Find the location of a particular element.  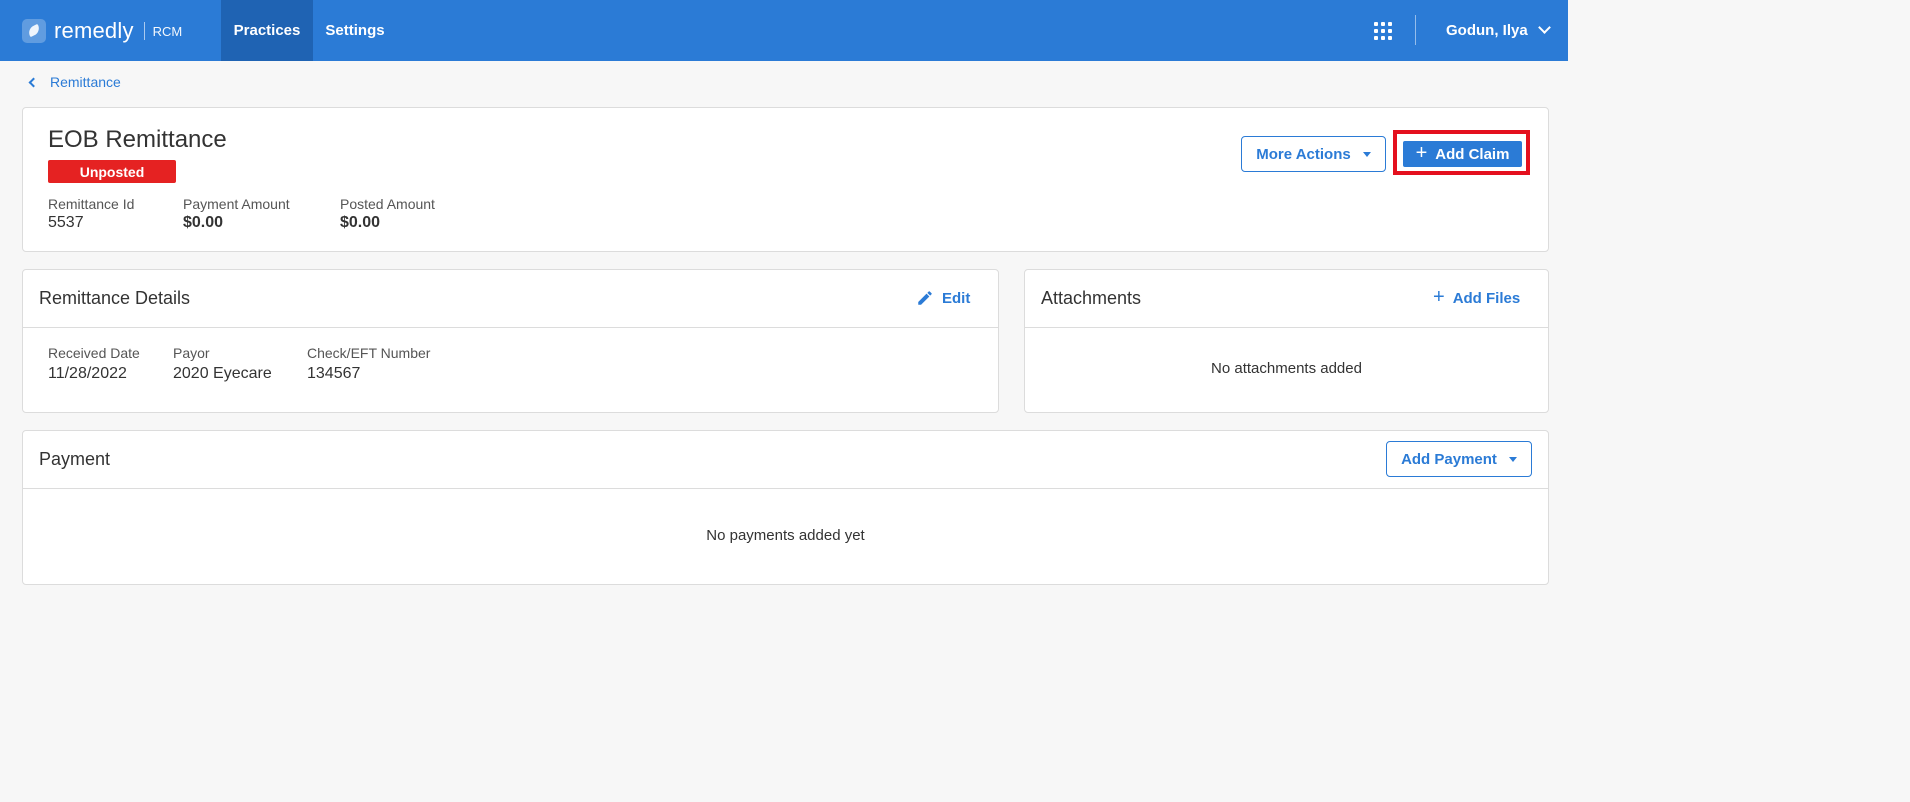

page-title: EOB Remittance is located at coordinates (137, 139).